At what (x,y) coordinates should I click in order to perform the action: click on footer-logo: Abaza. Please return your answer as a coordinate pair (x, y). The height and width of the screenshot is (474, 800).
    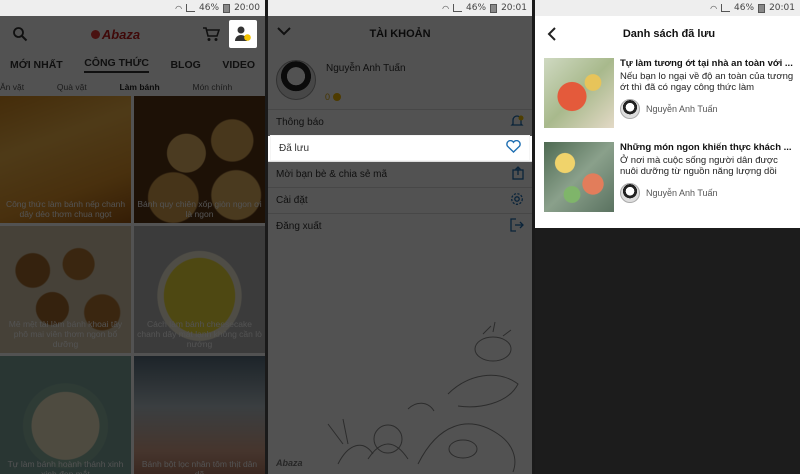
    Looking at the image, I should click on (289, 463).